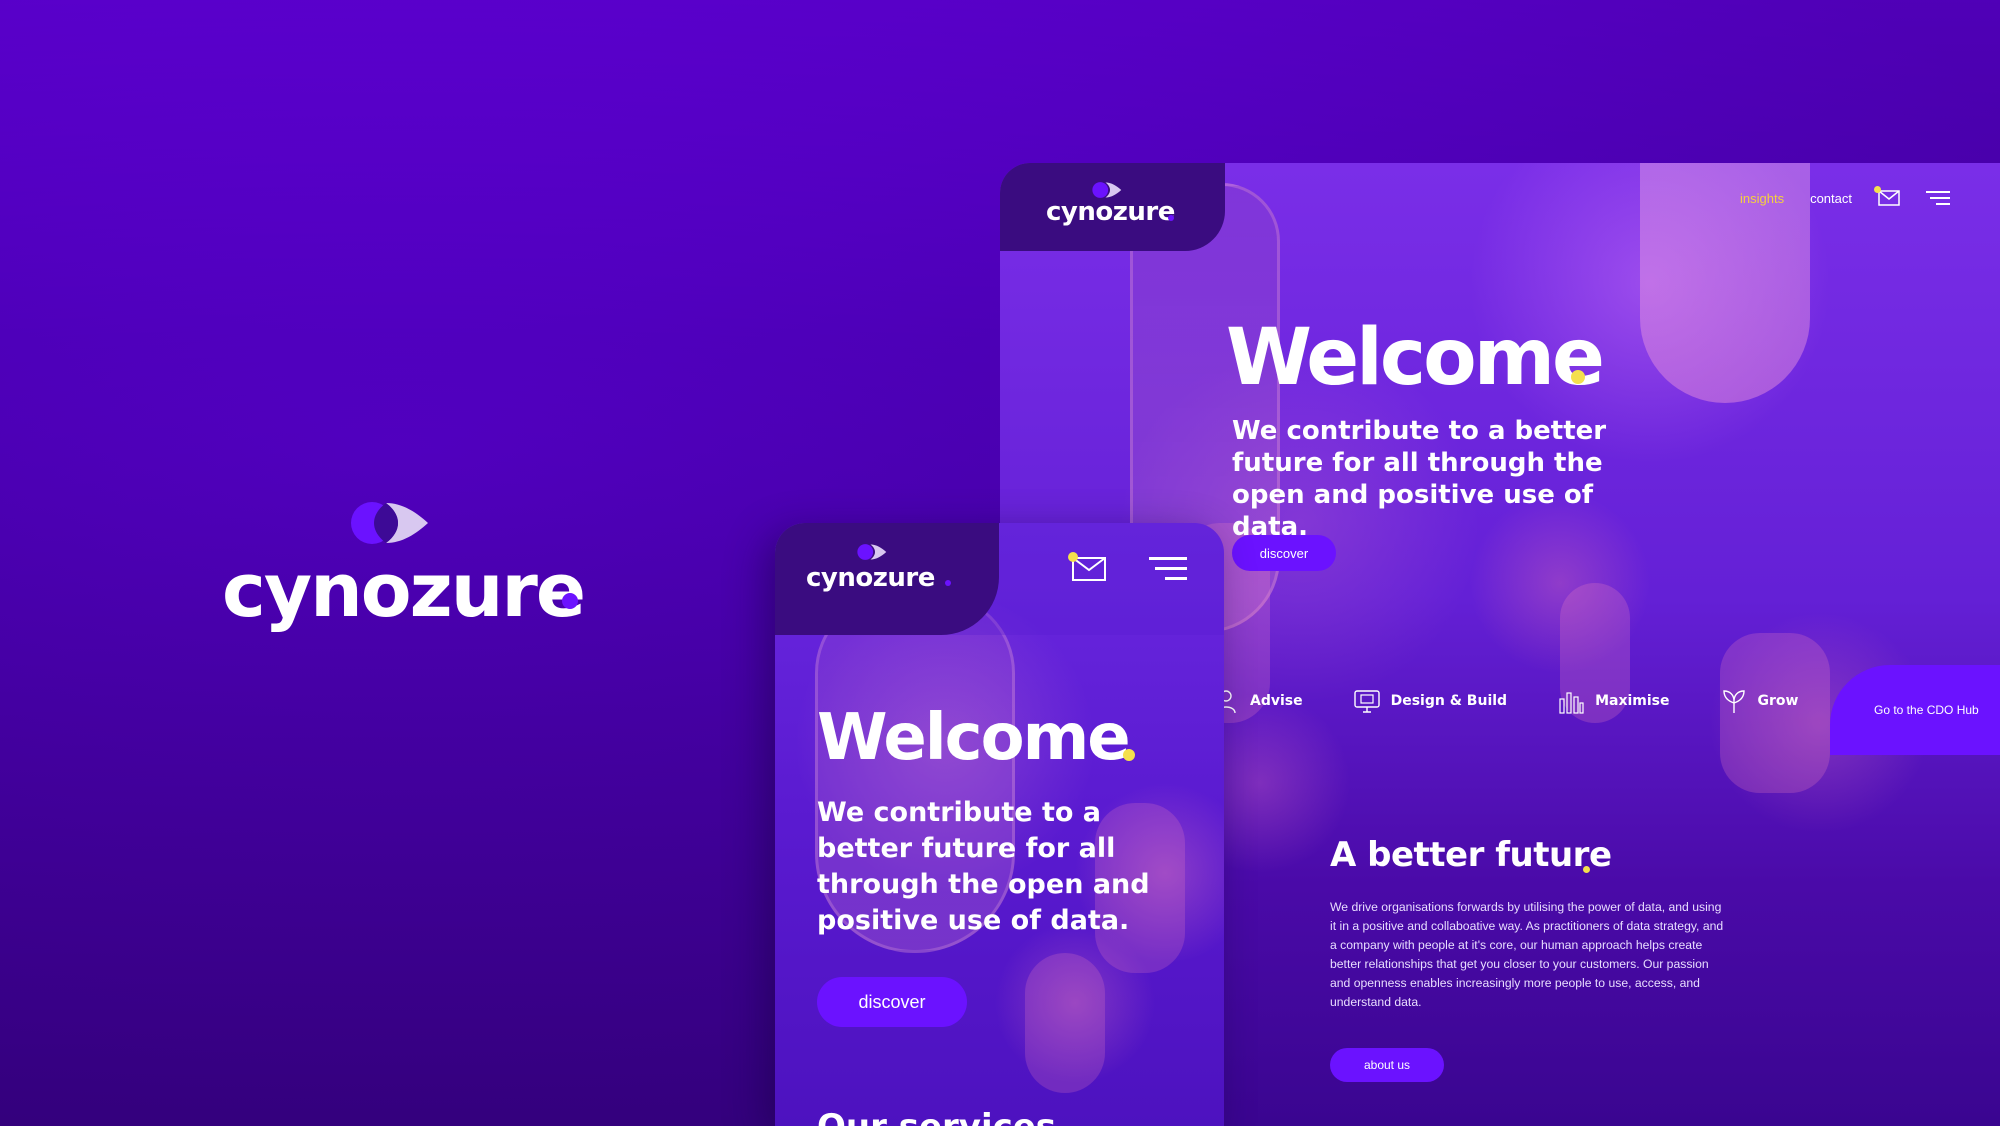 The image size is (2000, 1126). I want to click on service-grow: Grow, so click(1759, 701).